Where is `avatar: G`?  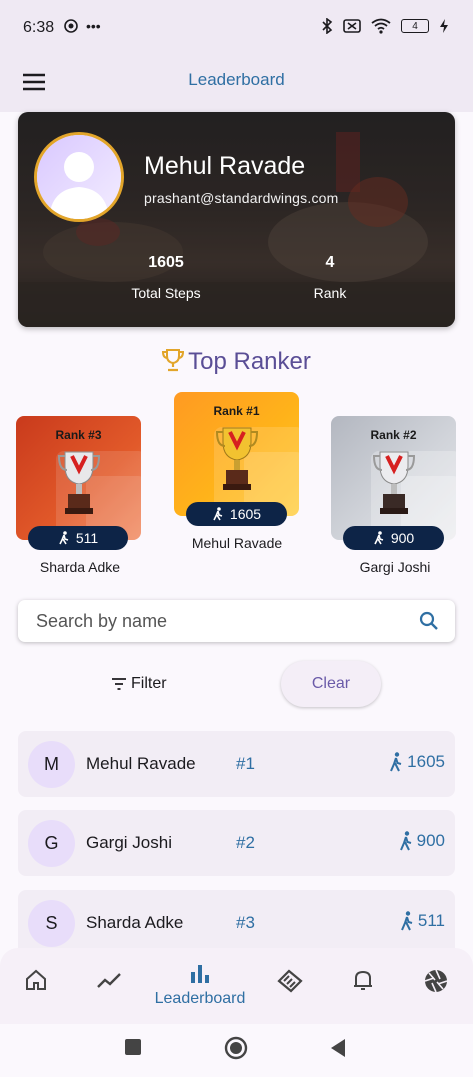
avatar: G is located at coordinates (51, 843).